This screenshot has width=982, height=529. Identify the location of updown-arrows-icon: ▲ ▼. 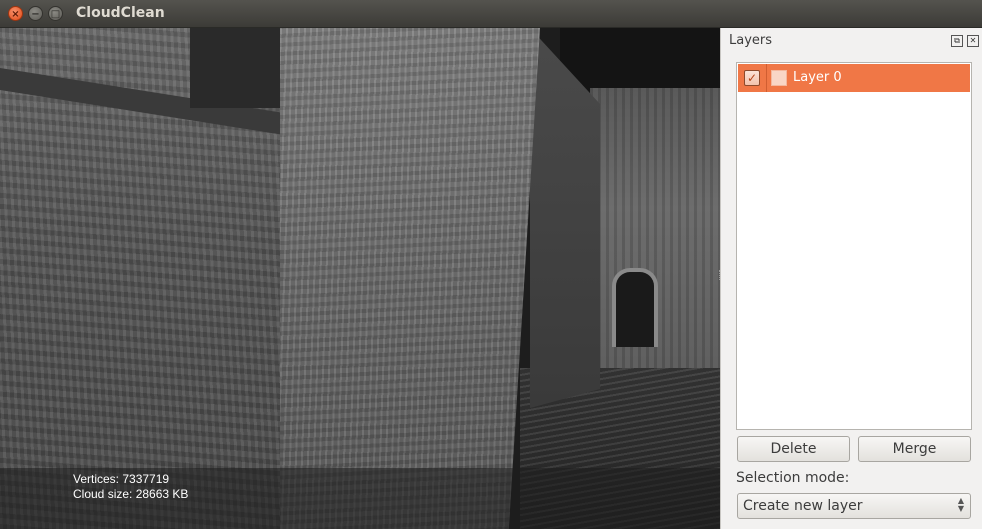
(960, 504).